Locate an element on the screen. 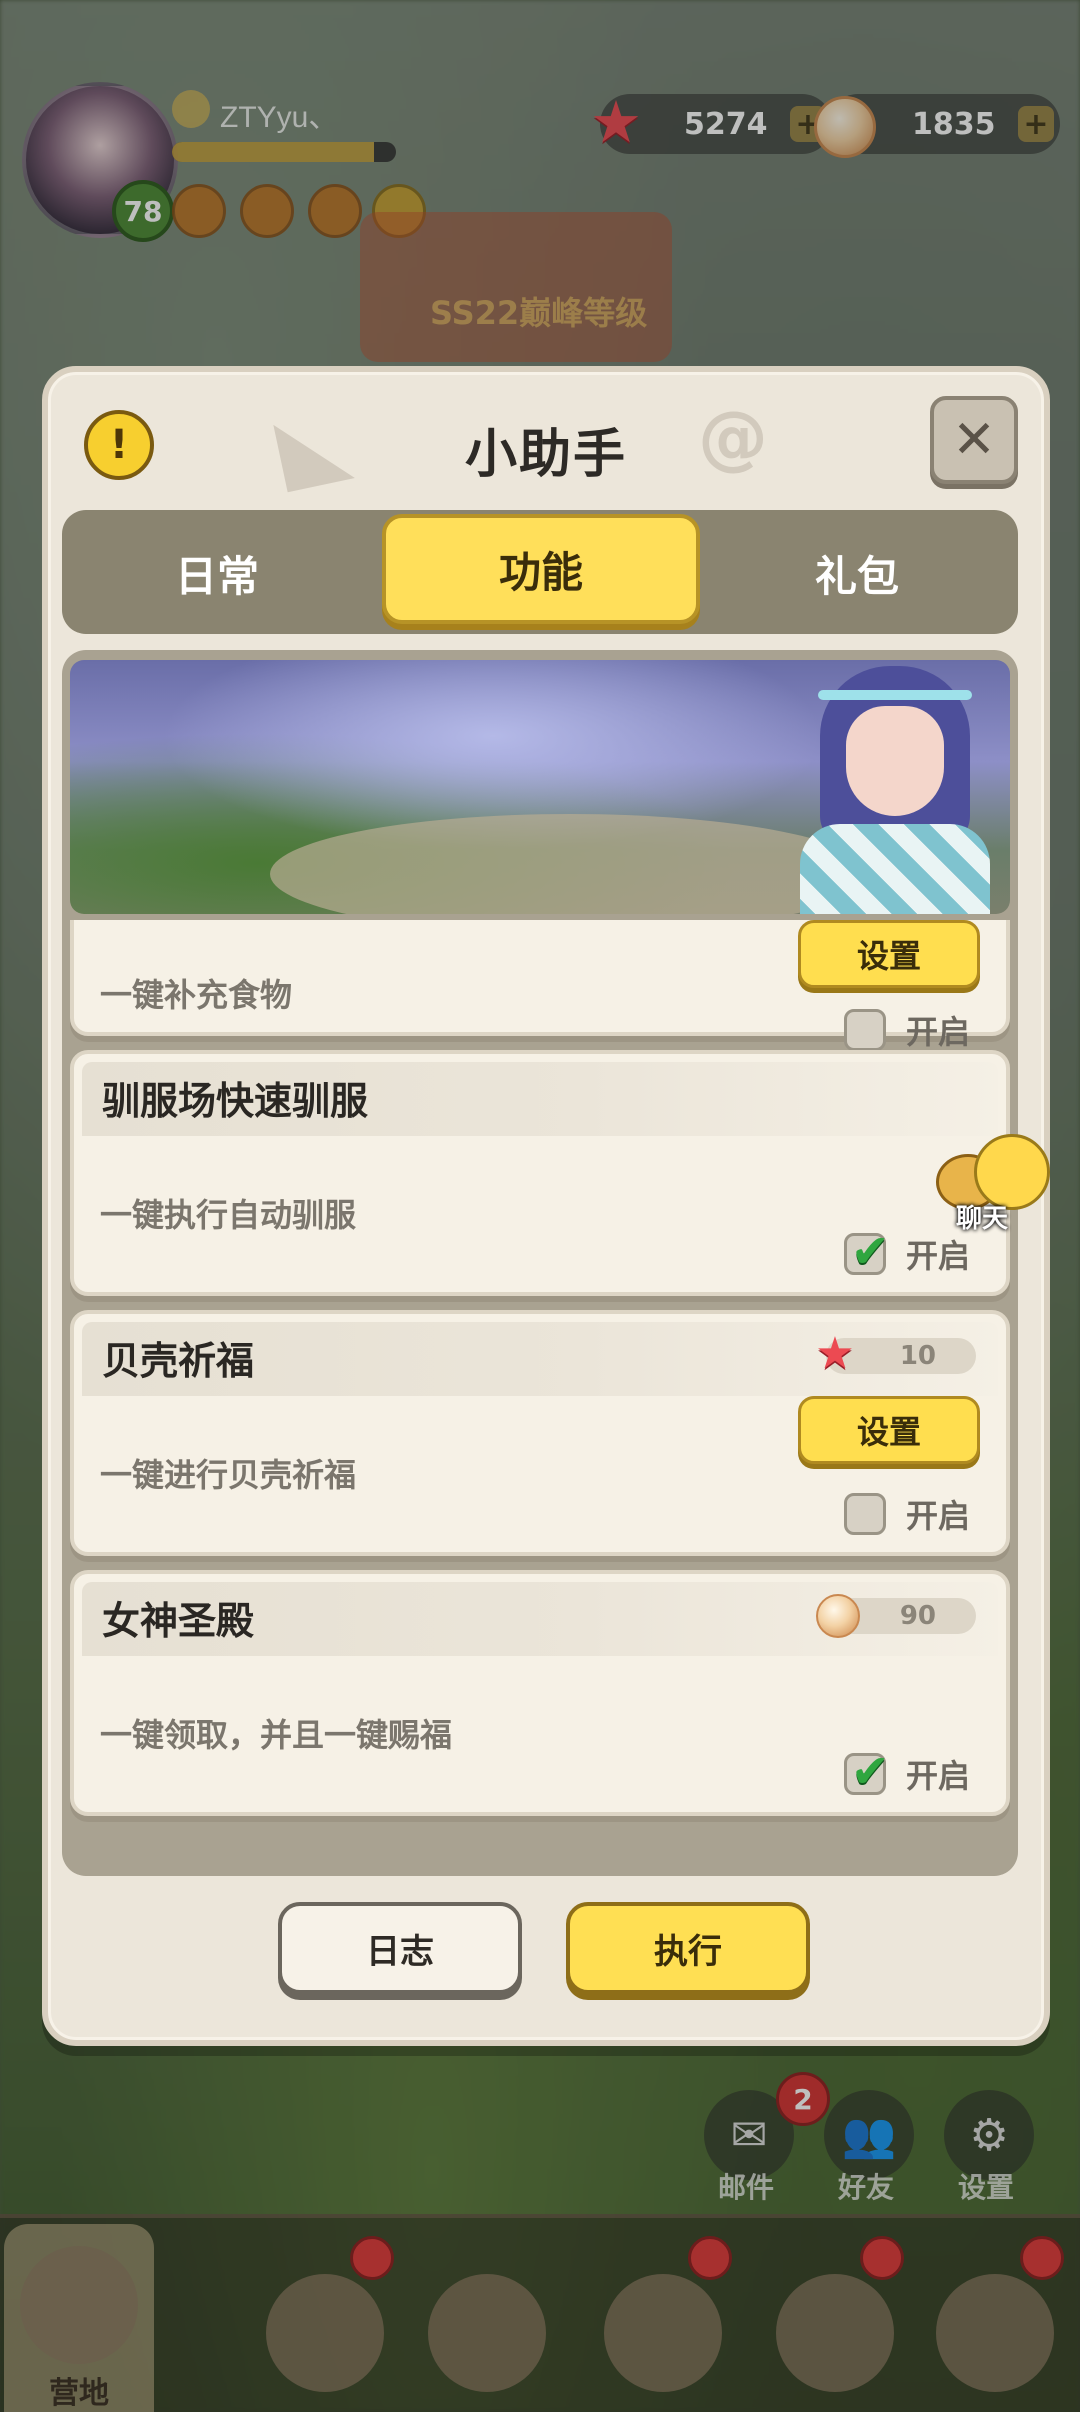  starfish-icon: ★ is located at coordinates (835, 1353).